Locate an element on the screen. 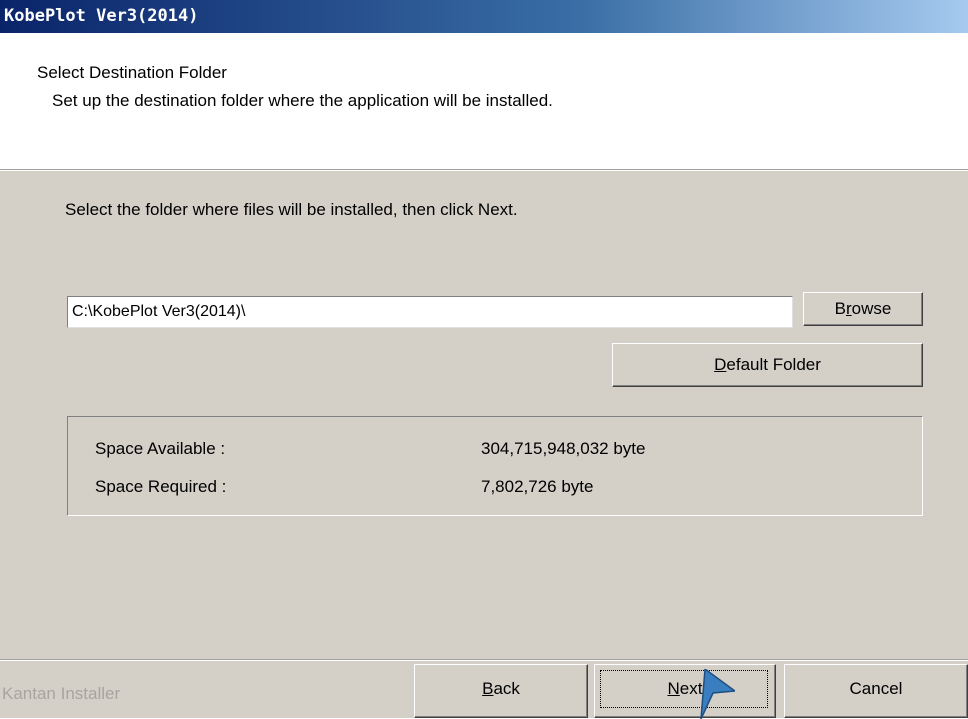 Image resolution: width=968 pixels, height=719 pixels. space-required-label: Space Required : is located at coordinates (161, 486).